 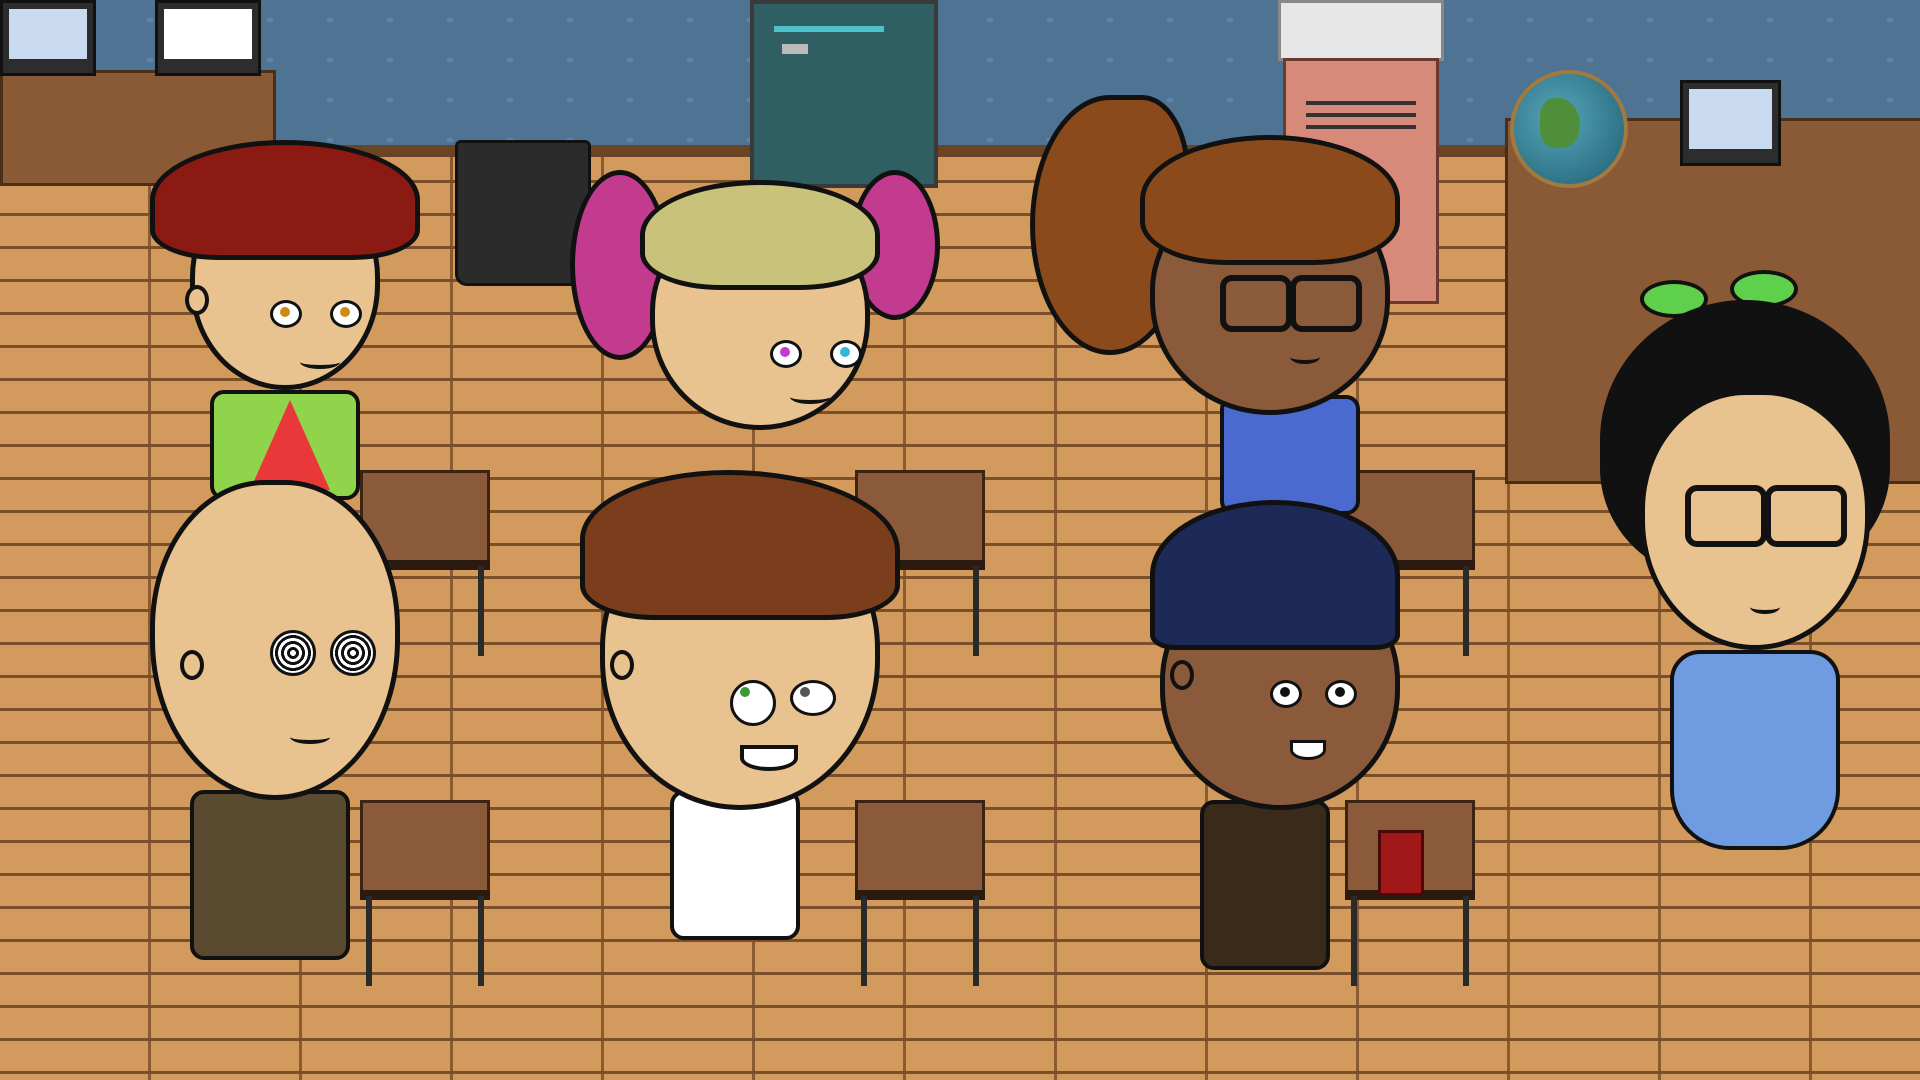 I want to click on character-pigtail-girl, so click(x=760, y=315).